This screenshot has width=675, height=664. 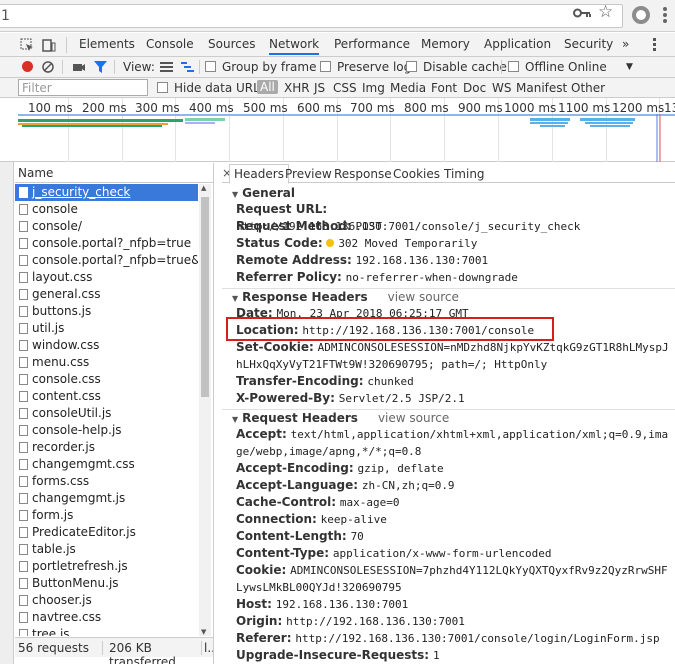 I want to click on request-row: layout.css, so click(x=106, y=277).